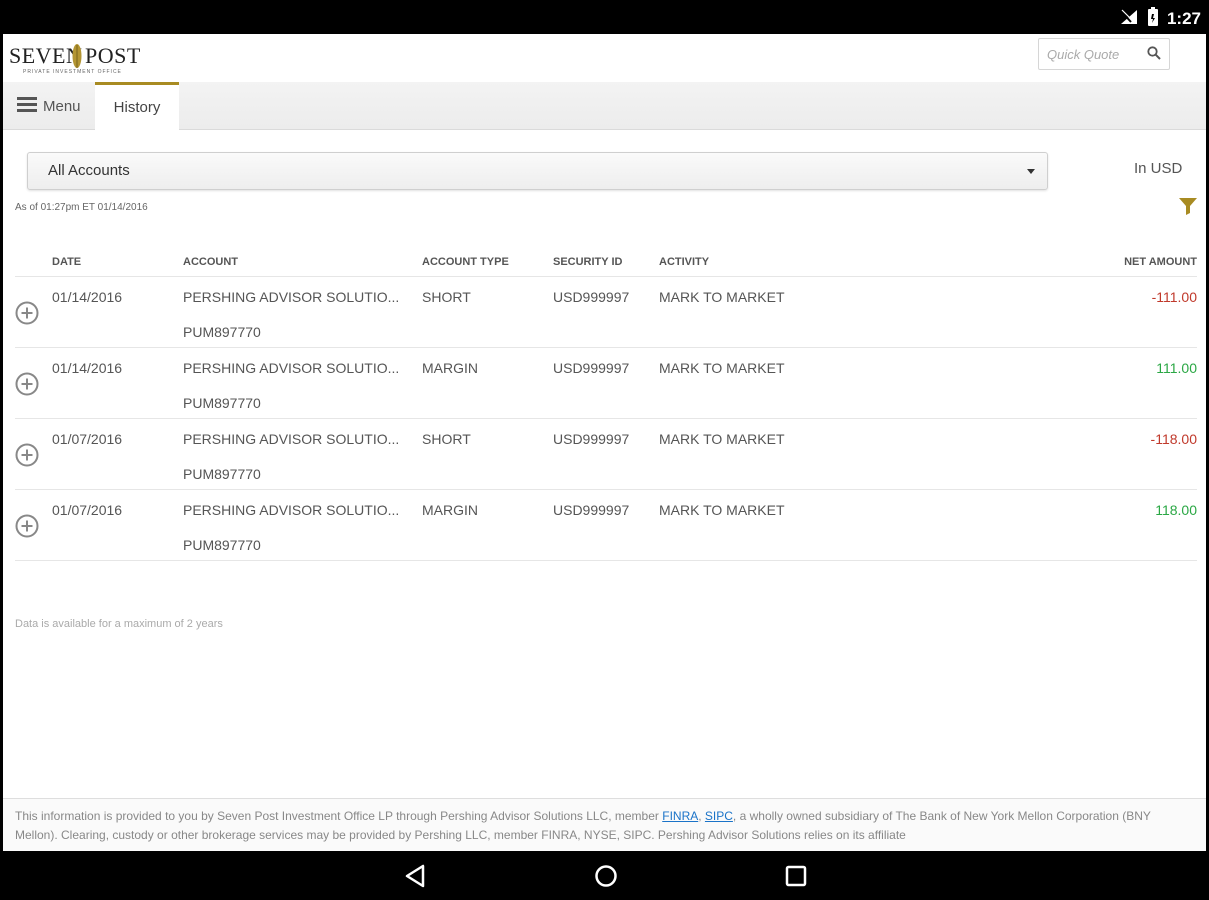 The width and height of the screenshot is (1209, 900). Describe the element at coordinates (1153, 19) in the screenshot. I see `battery-icon` at that location.